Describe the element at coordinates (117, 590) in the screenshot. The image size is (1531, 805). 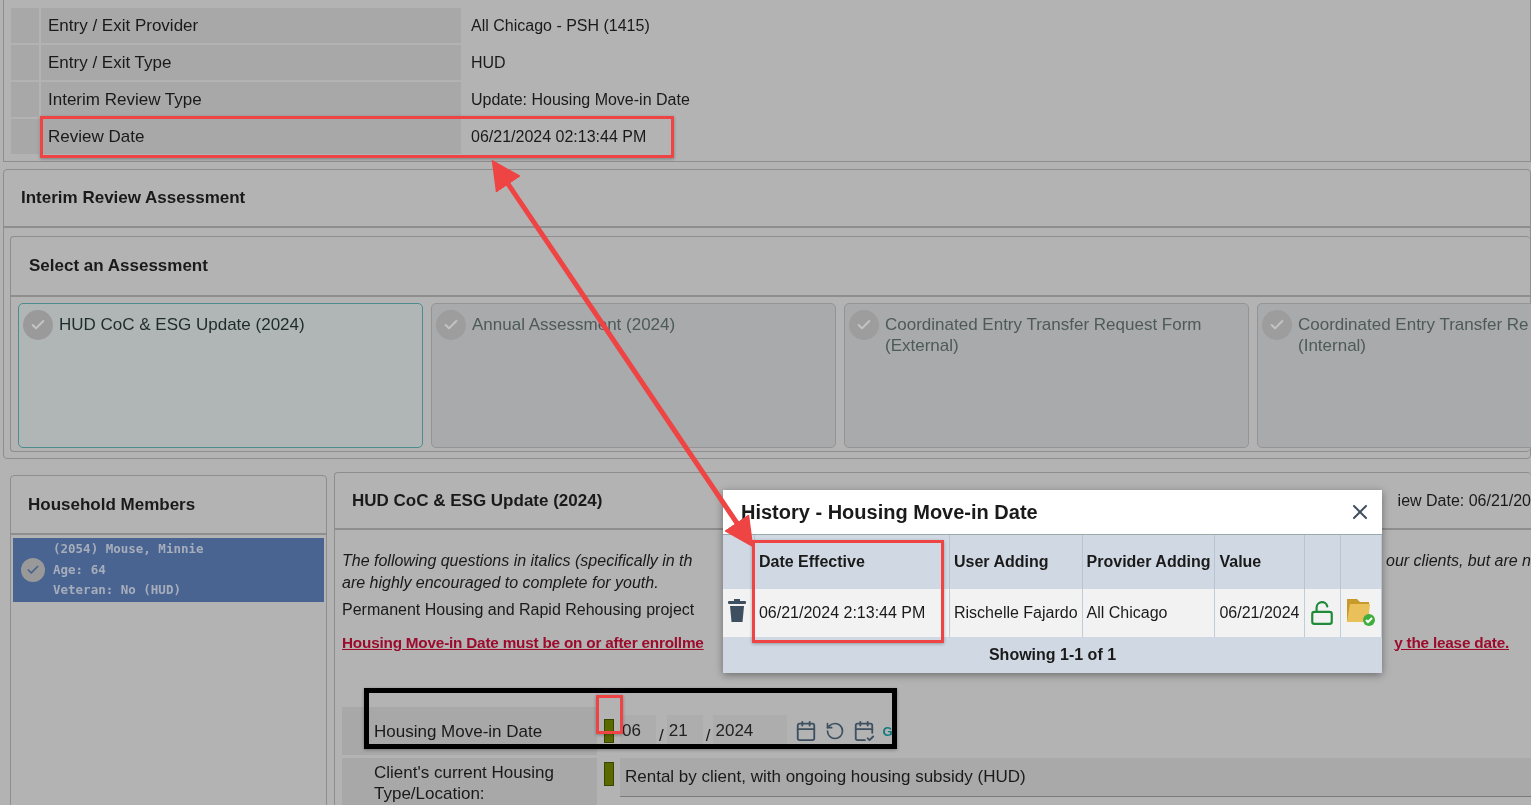
I see `member-detail: Veteran: No (HUD)` at that location.